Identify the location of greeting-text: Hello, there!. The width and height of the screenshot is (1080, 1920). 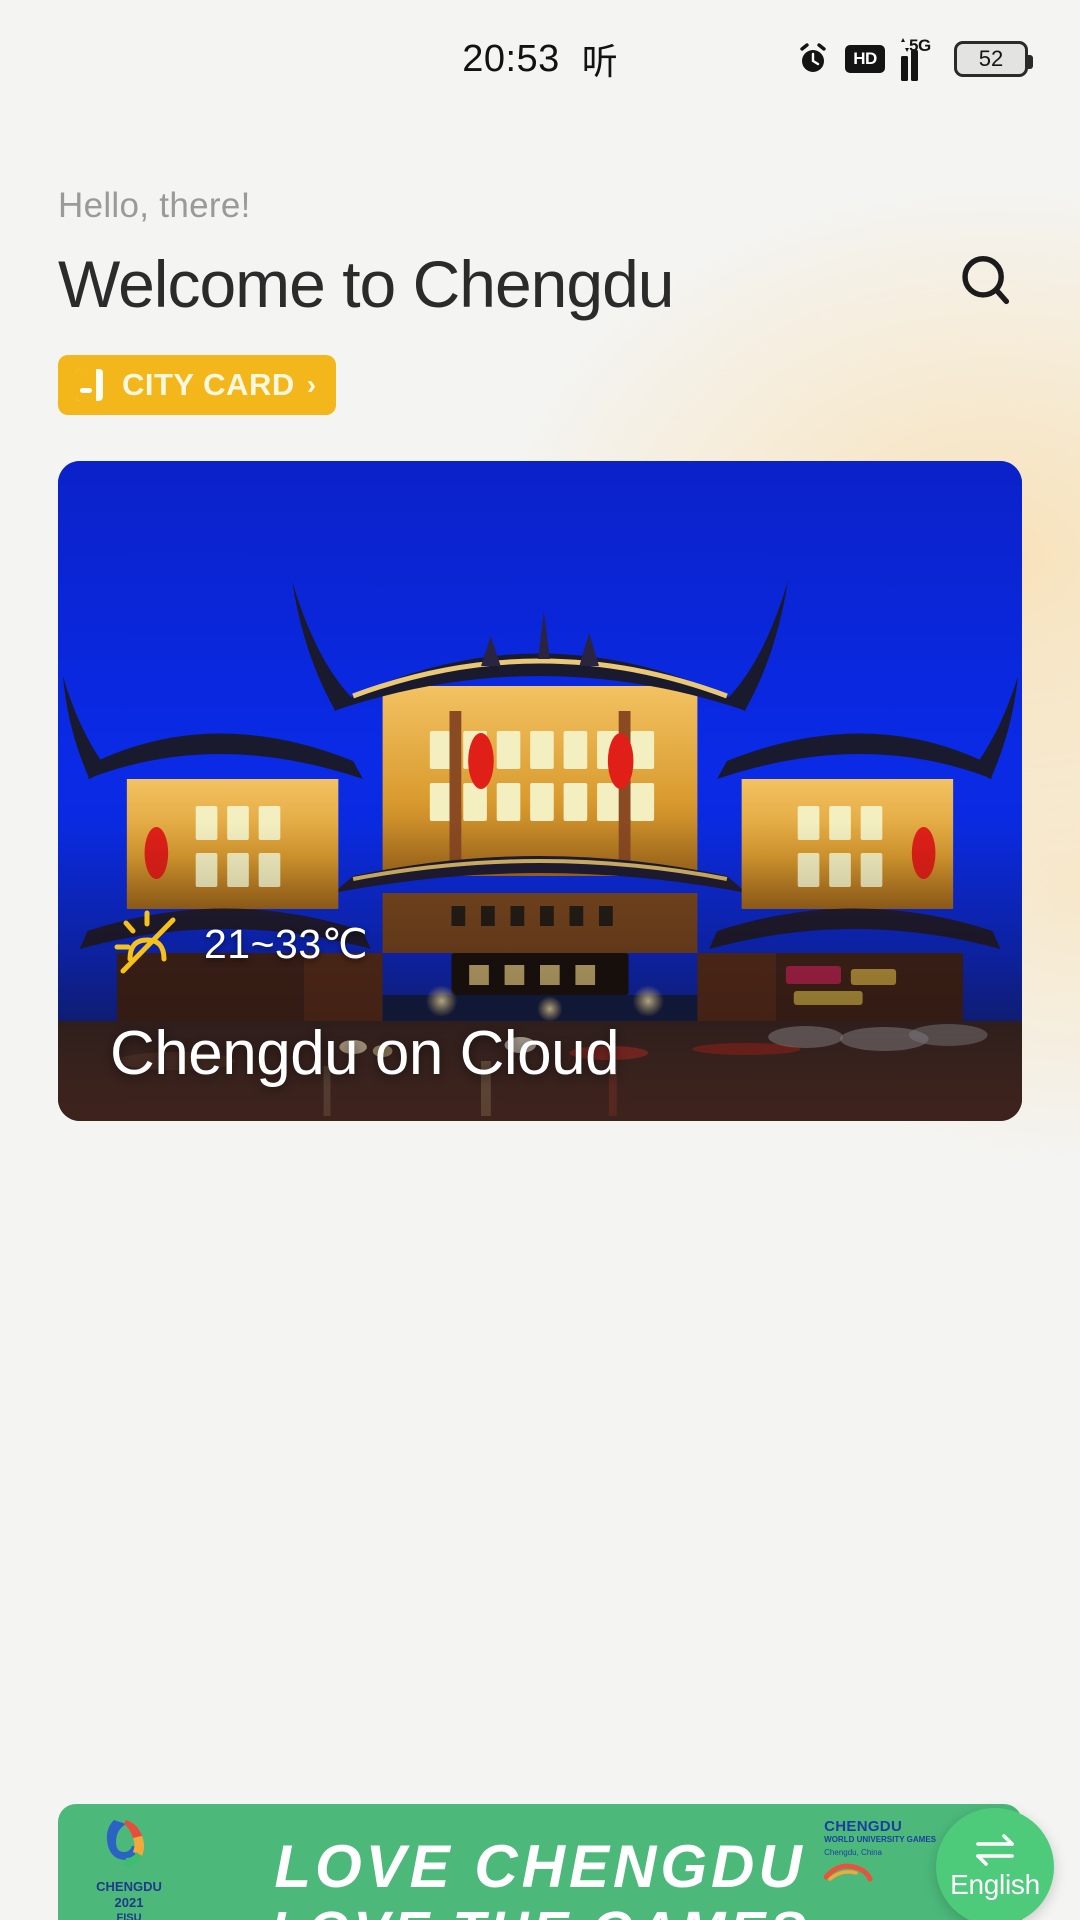
(154, 205).